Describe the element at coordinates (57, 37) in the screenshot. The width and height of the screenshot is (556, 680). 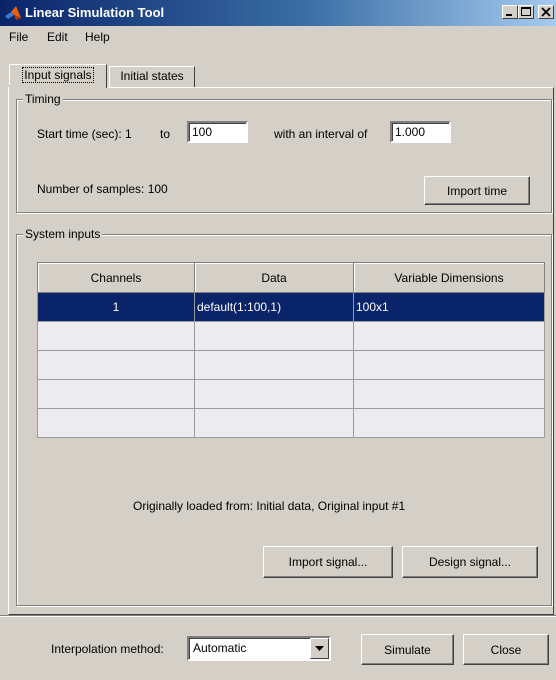
I see `menu-edit: Edit` at that location.